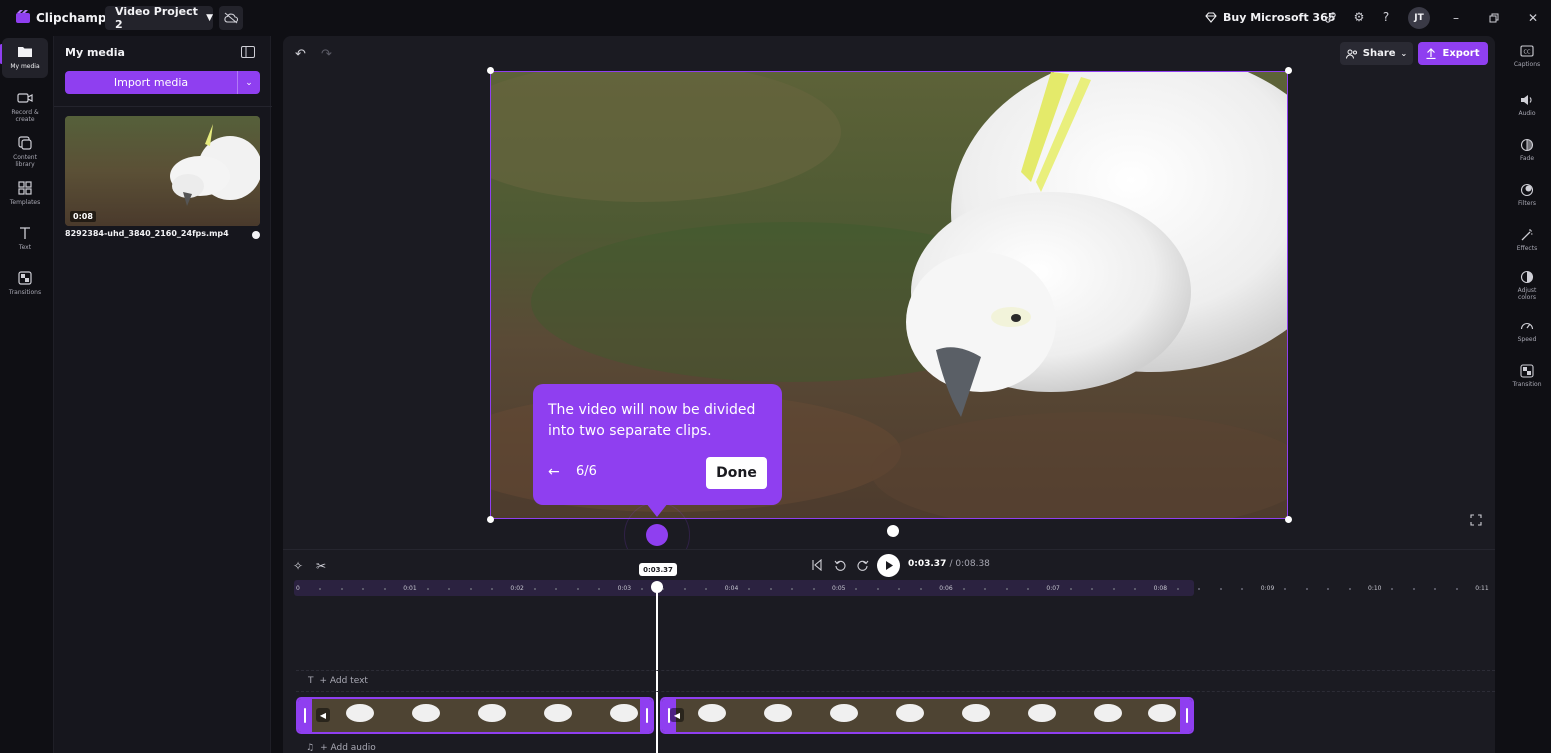  I want to click on buy-label: Buy Microsoft 365, so click(1279, 17).